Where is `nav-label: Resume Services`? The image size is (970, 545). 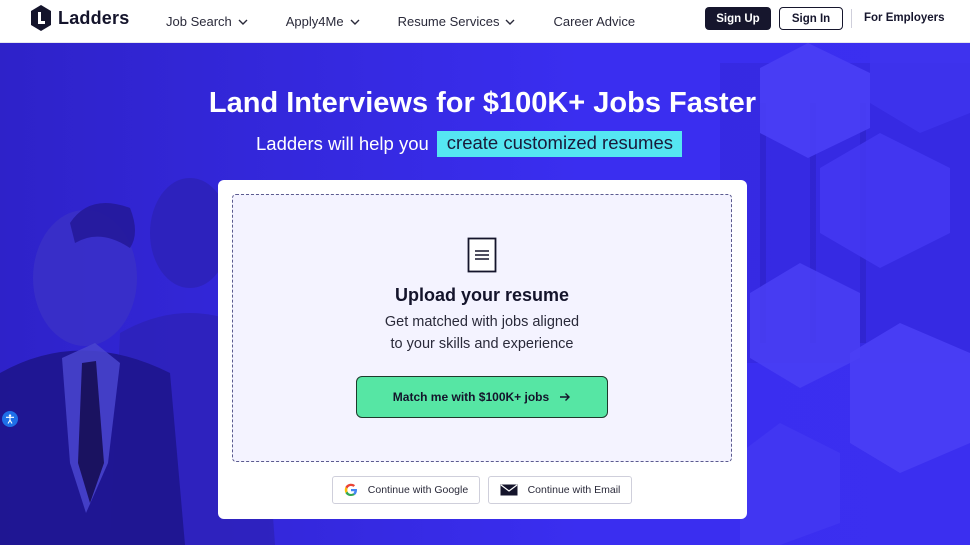 nav-label: Resume Services is located at coordinates (448, 21).